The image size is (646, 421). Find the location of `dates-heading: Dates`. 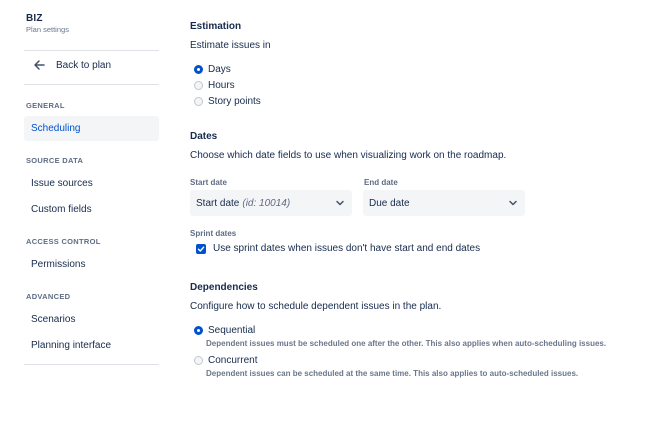

dates-heading: Dates is located at coordinates (204, 136).